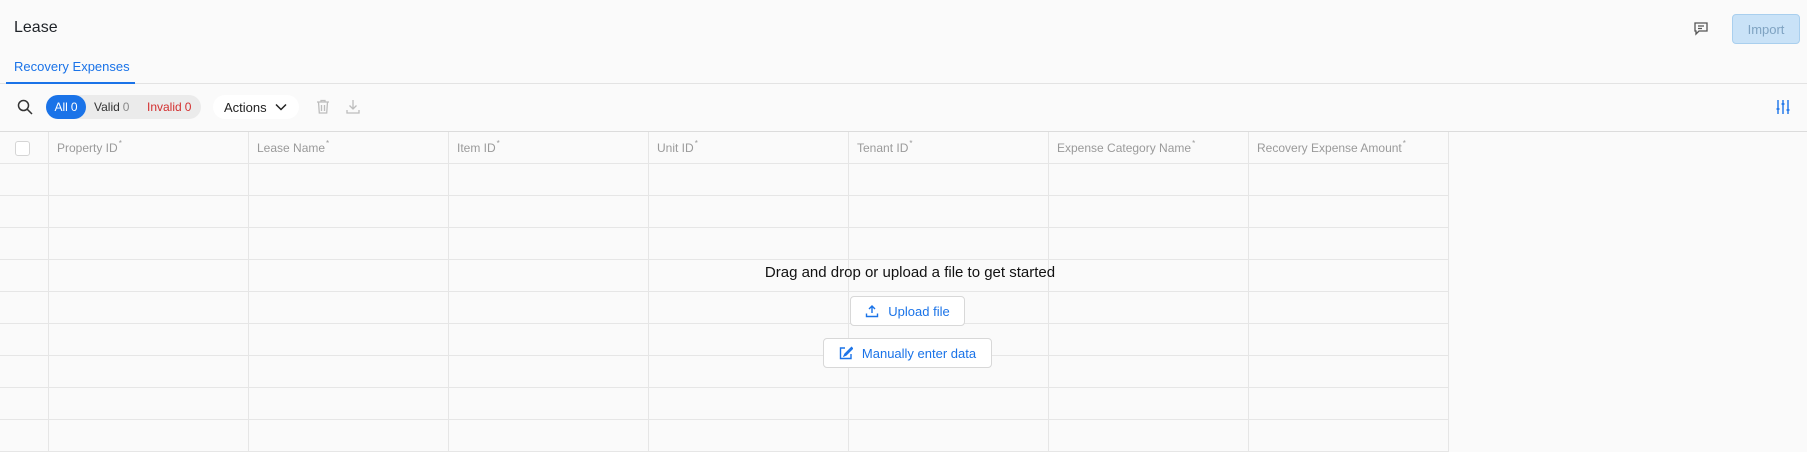  I want to click on column-header: Tenant ID*, so click(949, 148).